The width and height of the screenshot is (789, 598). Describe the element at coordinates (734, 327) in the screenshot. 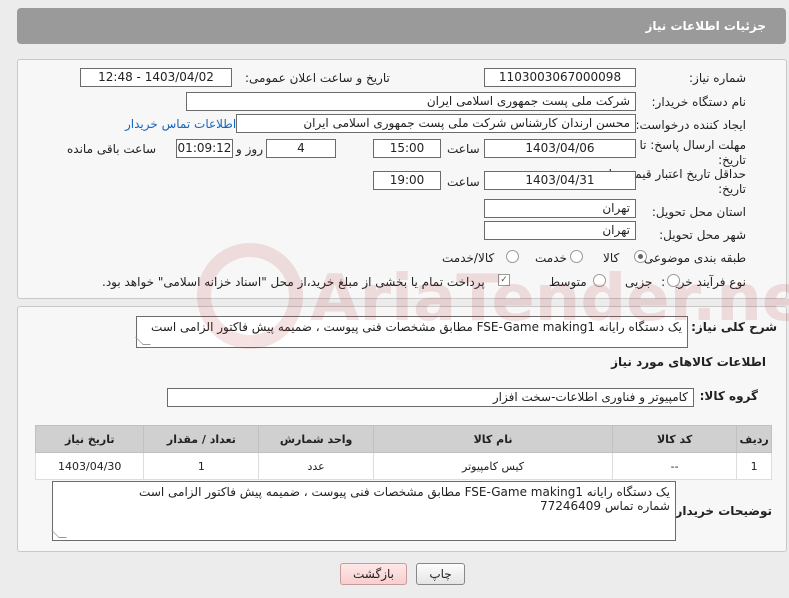

I see `description-label: شرح کلی نیاز:` at that location.